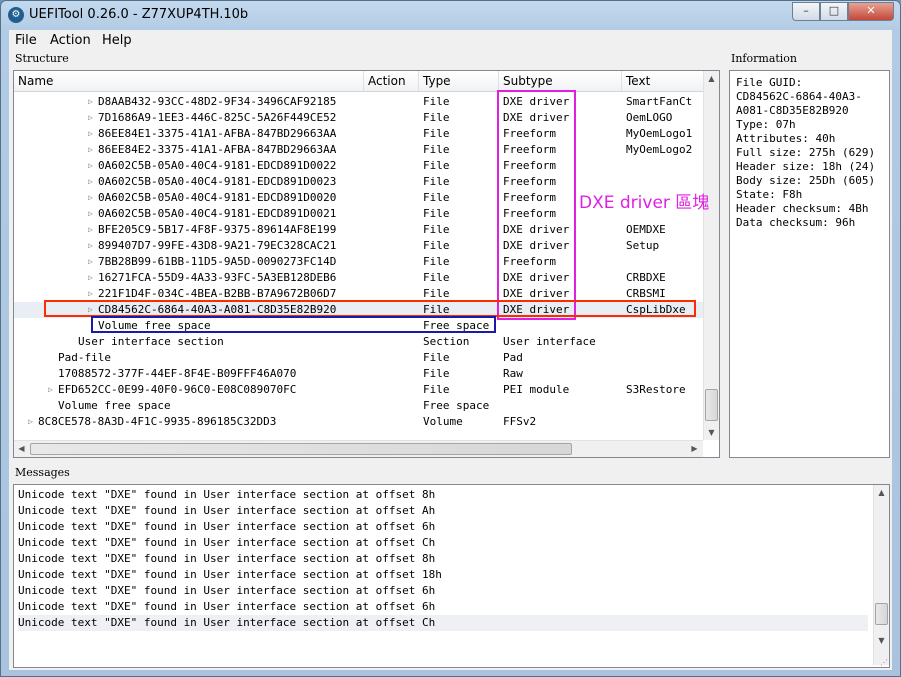  What do you see at coordinates (450, 15) in the screenshot?
I see `title-bar: ⚙ UEFITool 0.26.0 - Z77XUP4TH.10b – □ ✕` at bounding box center [450, 15].